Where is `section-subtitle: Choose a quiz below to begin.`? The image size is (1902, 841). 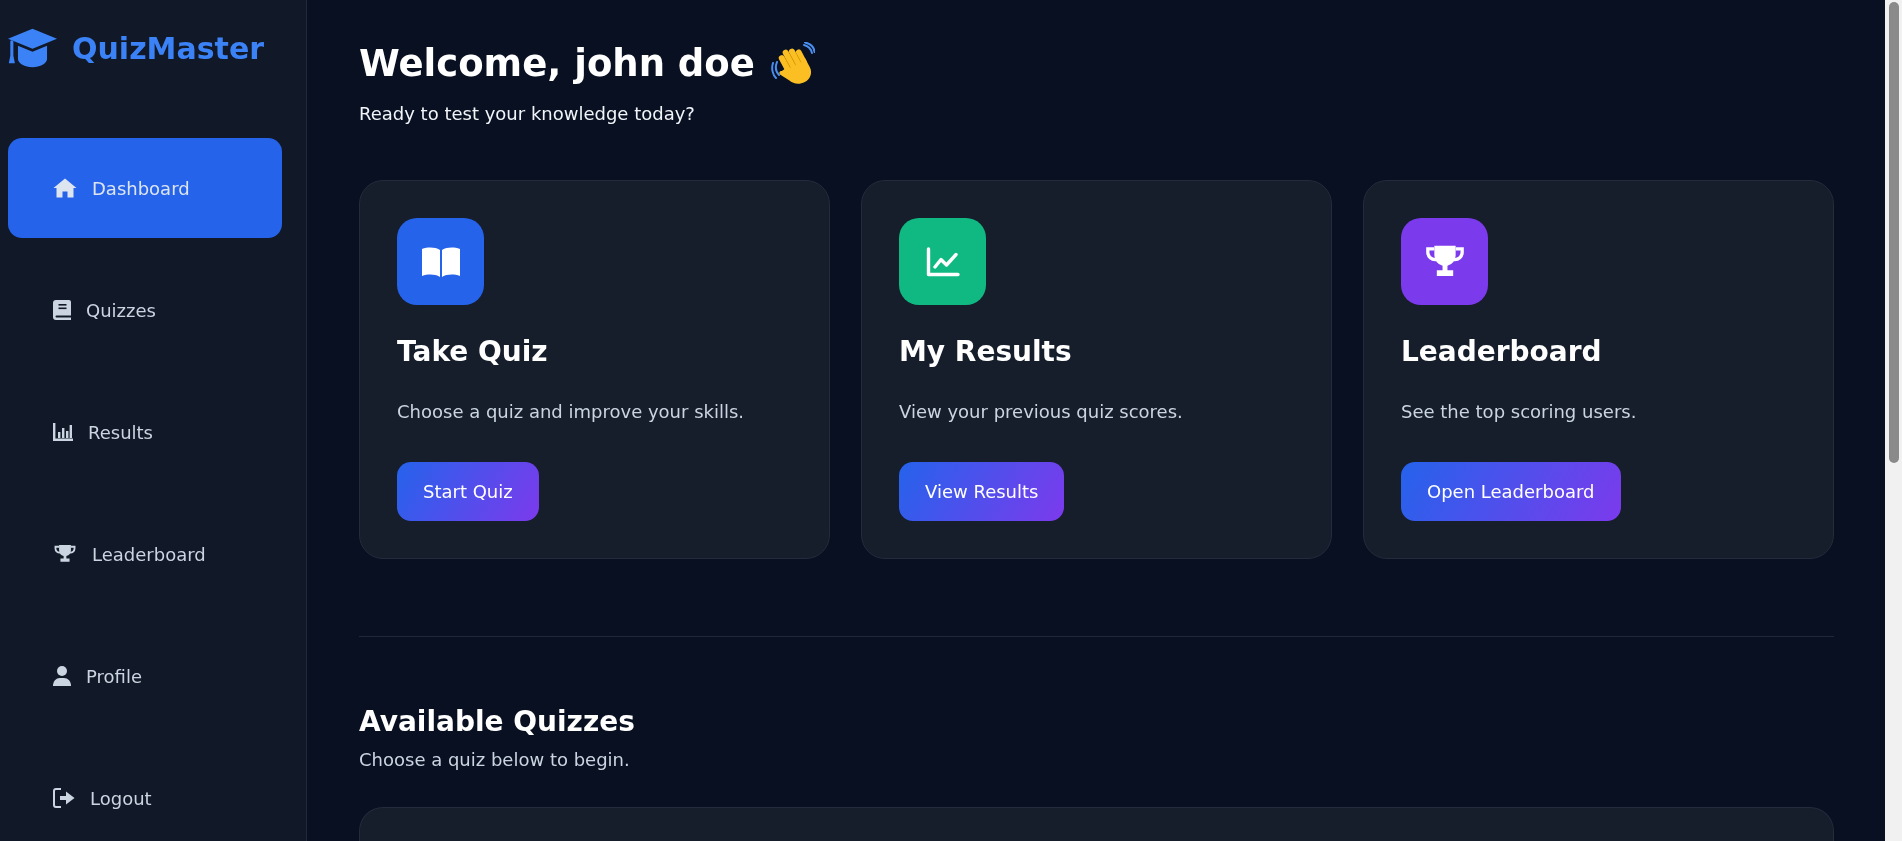 section-subtitle: Choose a quiz below to begin. is located at coordinates (495, 760).